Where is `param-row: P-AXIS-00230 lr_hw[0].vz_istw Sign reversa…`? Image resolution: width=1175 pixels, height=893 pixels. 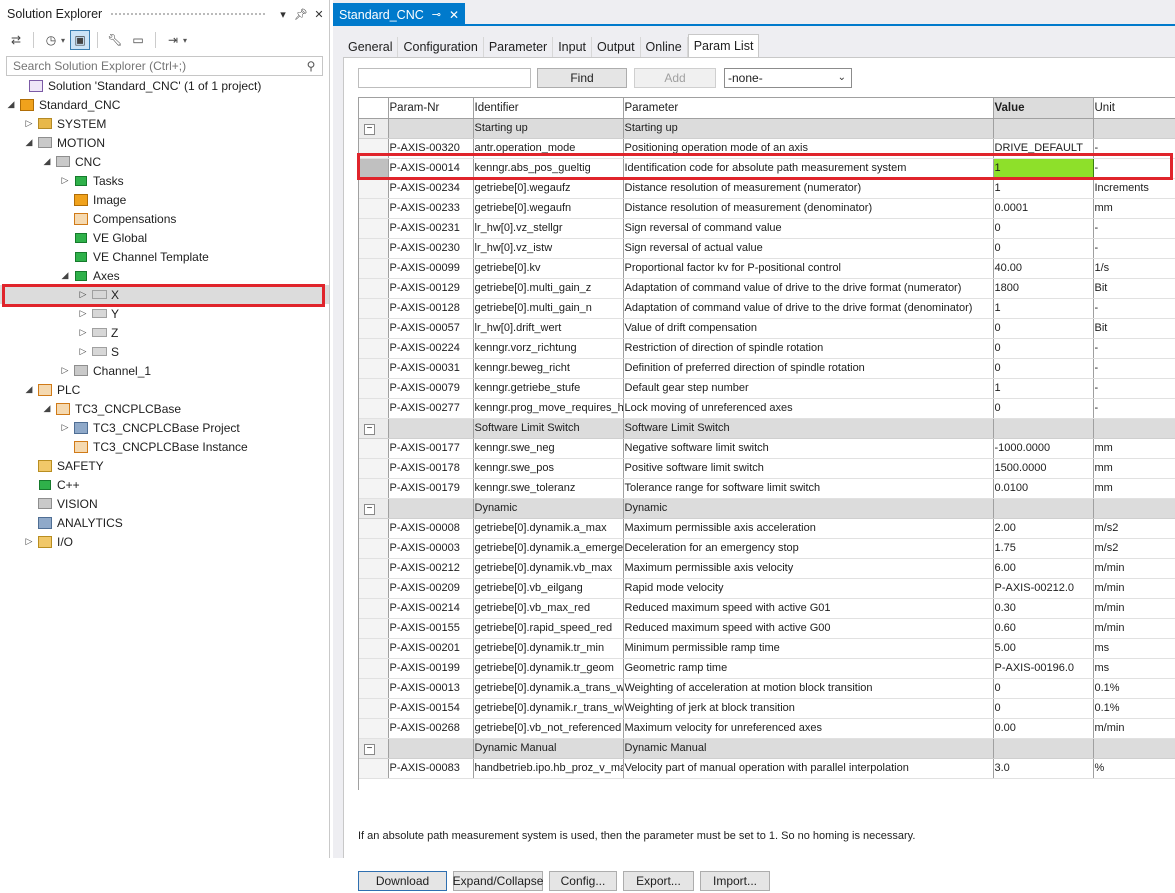
param-row: P-AXIS-00230 lr_hw[0].vz_istw Sign reversa… is located at coordinates (767, 248).